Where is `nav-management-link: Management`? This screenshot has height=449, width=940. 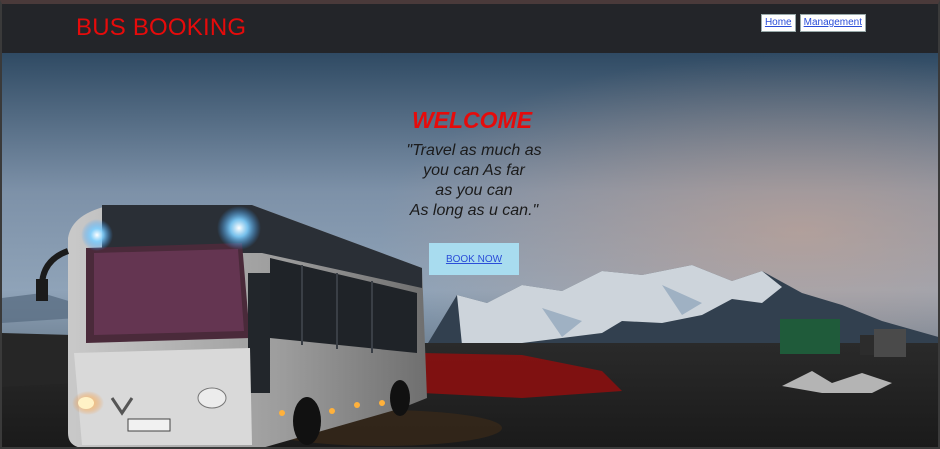
nav-management-link: Management is located at coordinates (832, 23).